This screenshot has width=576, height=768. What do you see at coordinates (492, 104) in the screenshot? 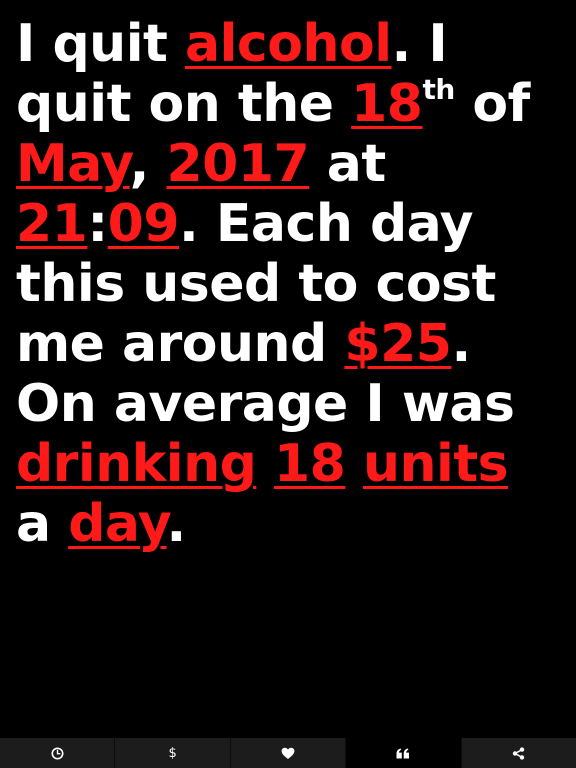
I see `statement-text: of` at bounding box center [492, 104].